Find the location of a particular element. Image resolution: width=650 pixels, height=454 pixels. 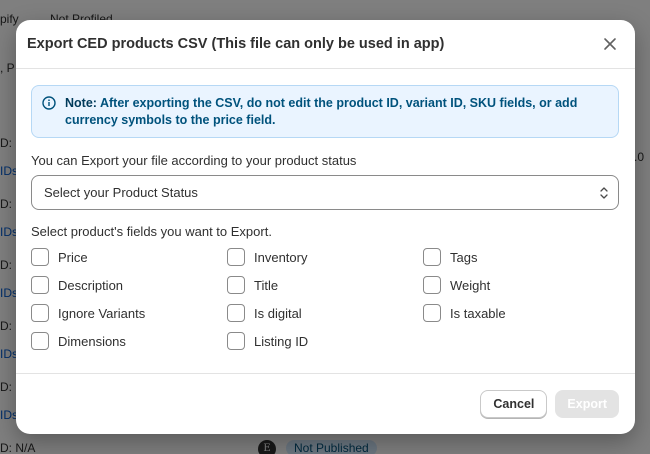

checkbox-label: Price is located at coordinates (73, 257).